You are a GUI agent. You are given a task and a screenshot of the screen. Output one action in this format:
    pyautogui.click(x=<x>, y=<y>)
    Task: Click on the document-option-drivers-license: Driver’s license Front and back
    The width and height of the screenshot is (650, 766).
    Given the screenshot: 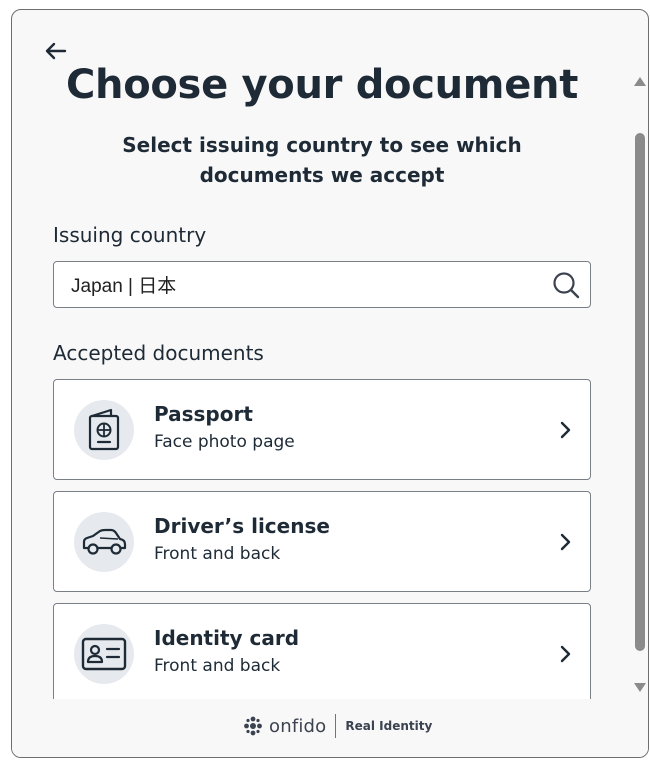 What is the action you would take?
    pyautogui.click(x=322, y=541)
    